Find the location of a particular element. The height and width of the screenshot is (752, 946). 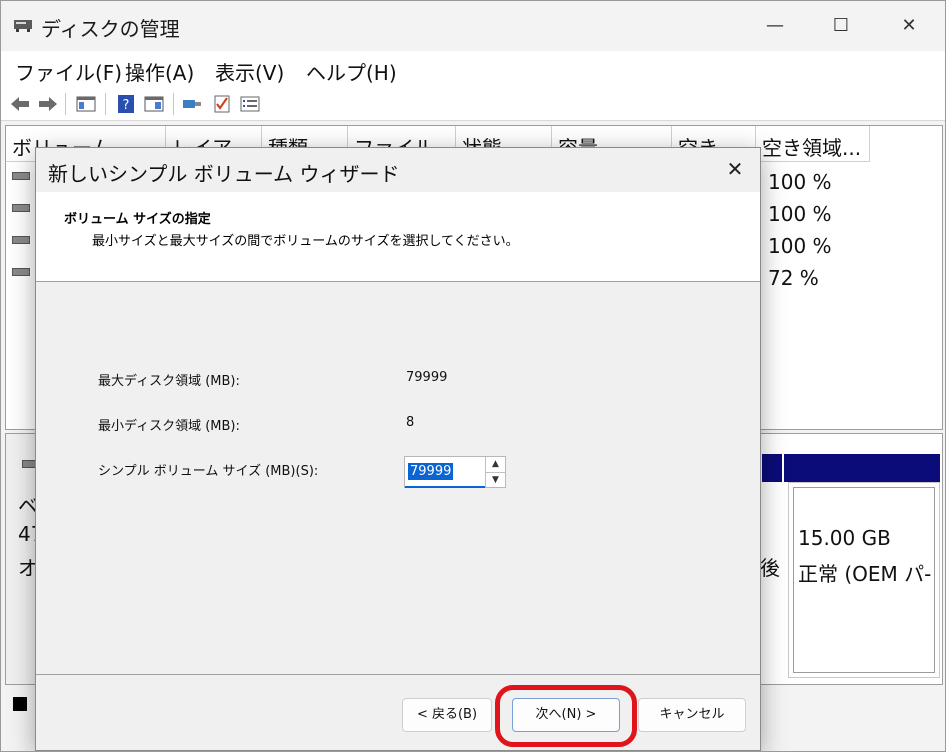

min-disk-space-label: 最小ディスク領域 (MB): is located at coordinates (169, 426).